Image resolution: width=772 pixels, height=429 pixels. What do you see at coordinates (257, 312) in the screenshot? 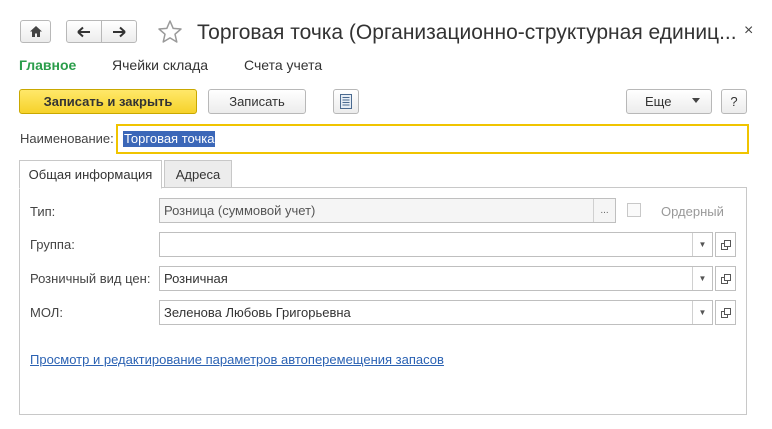
I see `mol-value: Зеленова Любовь Григорьевна` at bounding box center [257, 312].